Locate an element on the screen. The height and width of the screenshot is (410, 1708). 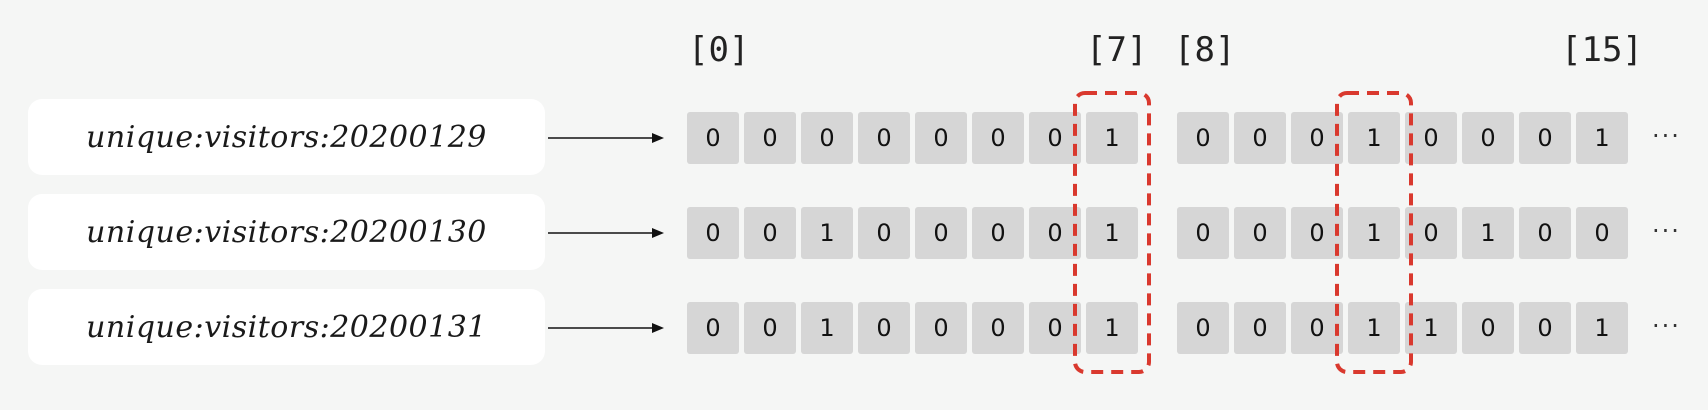
key-label: unique:visitors:20200130 is located at coordinates (286, 232).